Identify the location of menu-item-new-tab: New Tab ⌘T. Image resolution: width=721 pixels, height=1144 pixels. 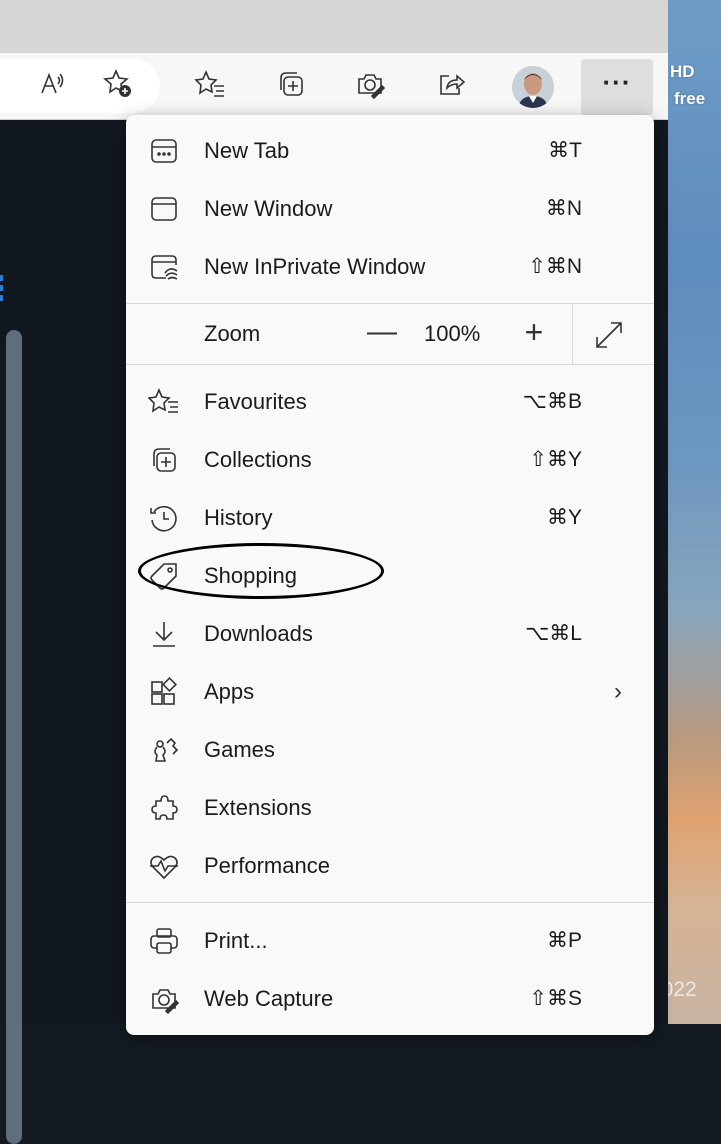
(390, 151).